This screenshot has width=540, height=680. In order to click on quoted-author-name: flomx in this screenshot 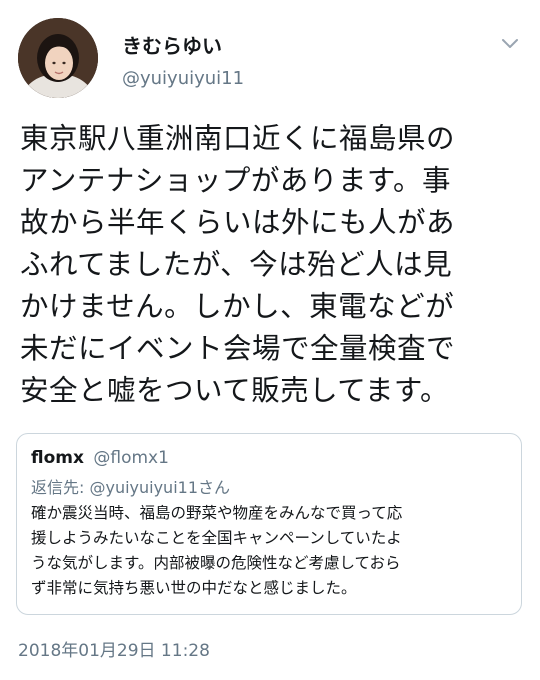, I will do `click(57, 458)`.